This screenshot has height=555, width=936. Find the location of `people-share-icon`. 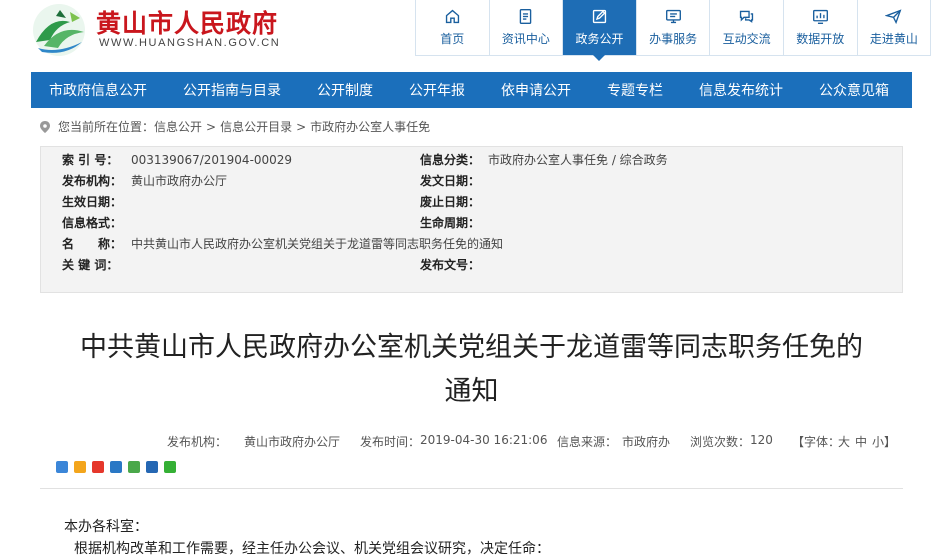

people-share-icon is located at coordinates (152, 467).